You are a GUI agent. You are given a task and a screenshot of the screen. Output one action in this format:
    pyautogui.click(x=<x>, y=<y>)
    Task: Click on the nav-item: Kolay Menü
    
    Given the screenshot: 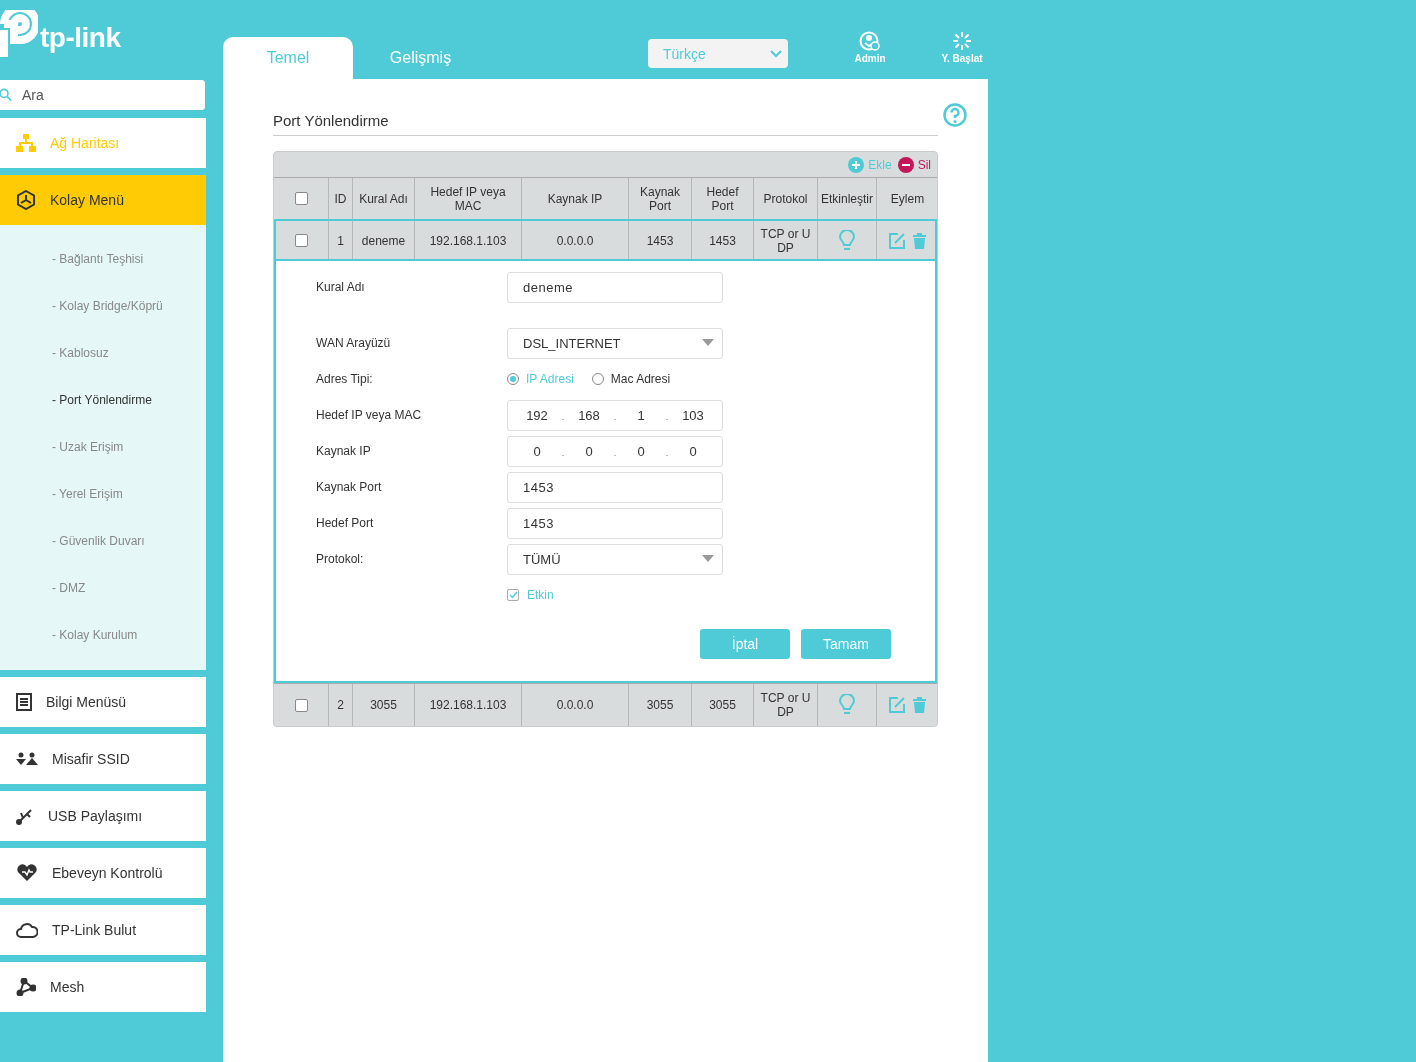 What is the action you would take?
    pyautogui.click(x=103, y=200)
    